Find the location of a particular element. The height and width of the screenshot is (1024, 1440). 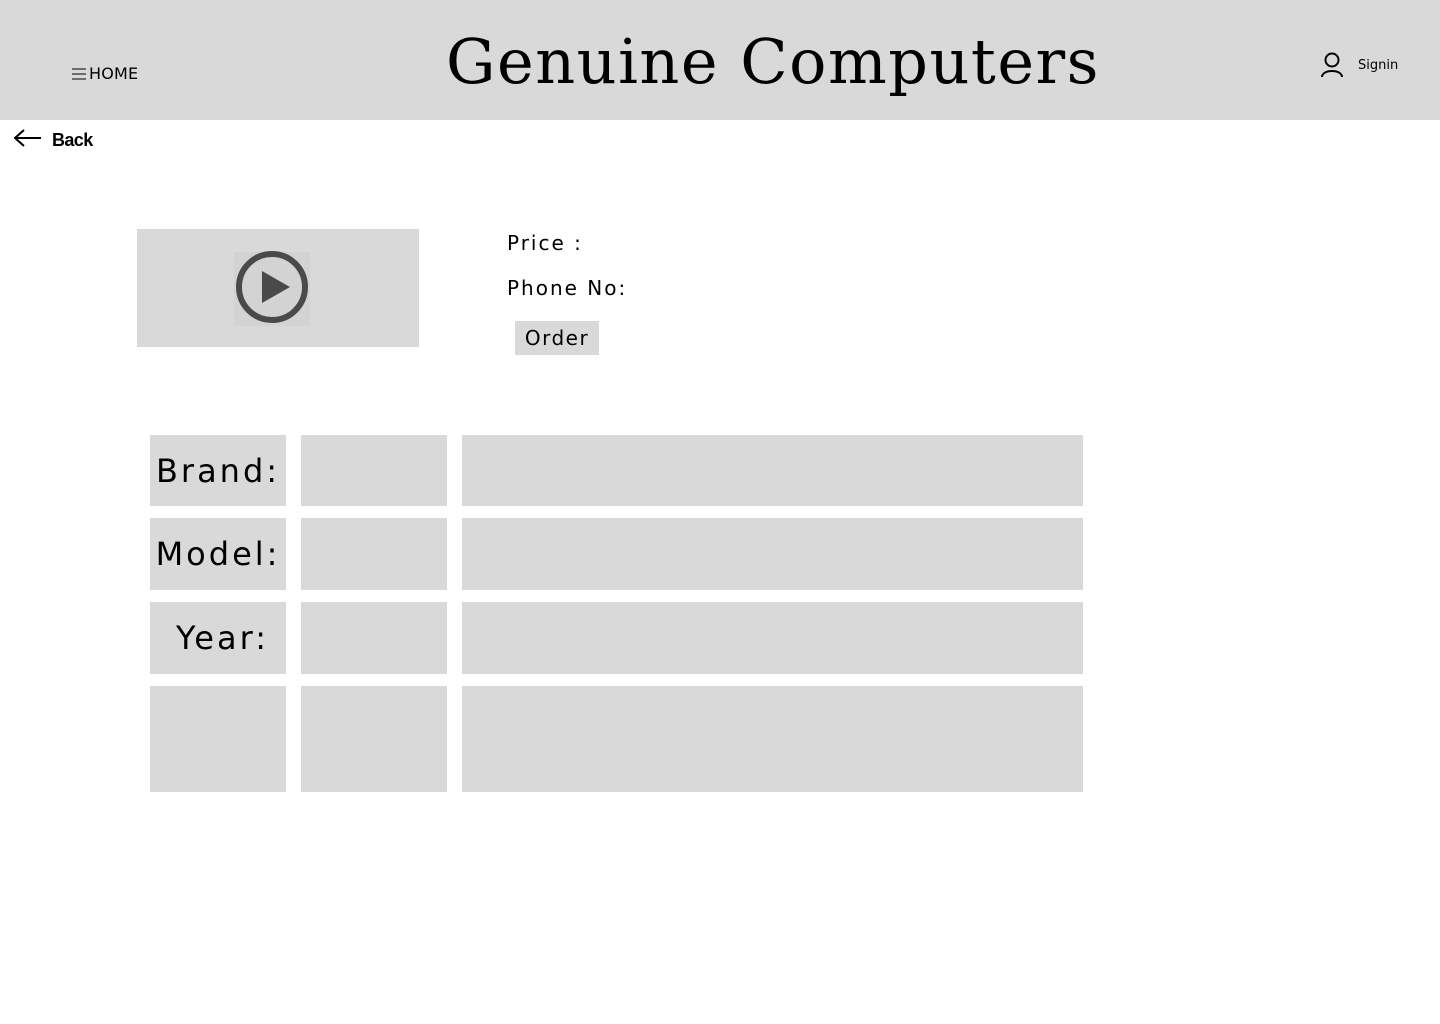

spec-label-extra is located at coordinates (218, 739).